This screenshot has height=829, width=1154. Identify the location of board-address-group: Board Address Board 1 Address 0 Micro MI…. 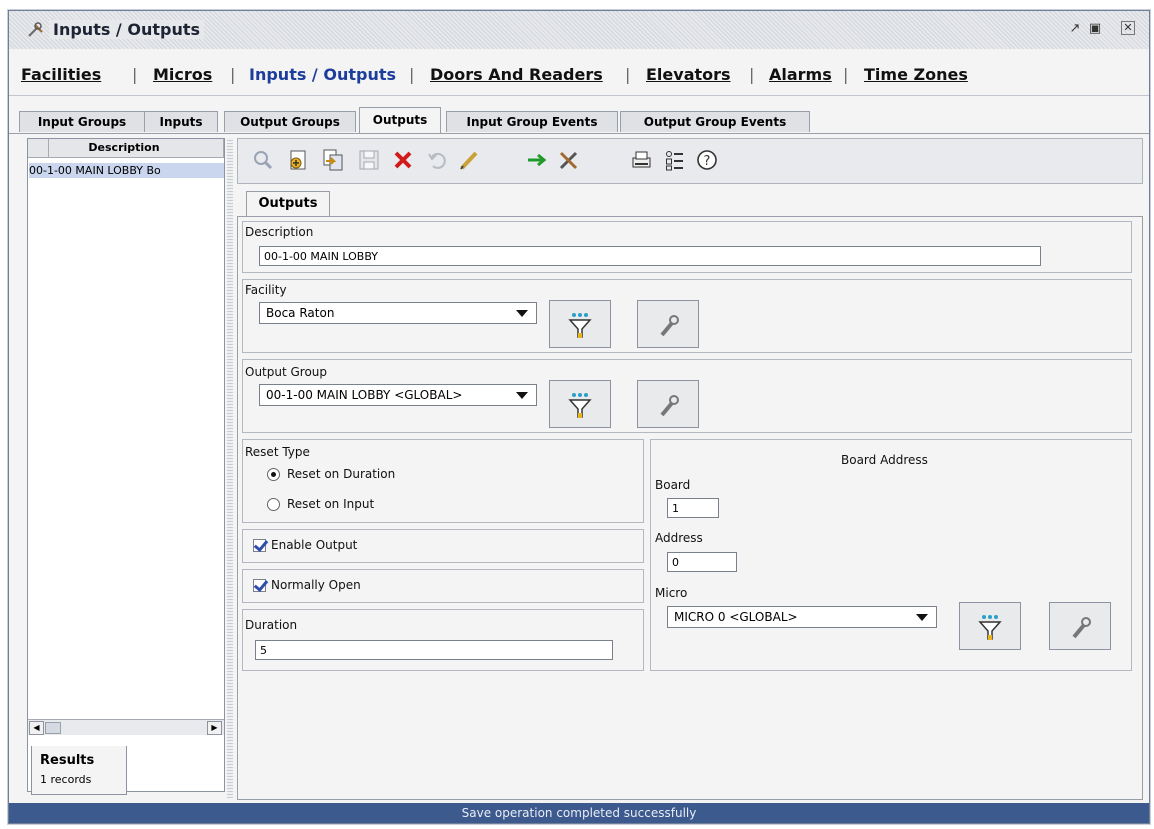
(891, 555).